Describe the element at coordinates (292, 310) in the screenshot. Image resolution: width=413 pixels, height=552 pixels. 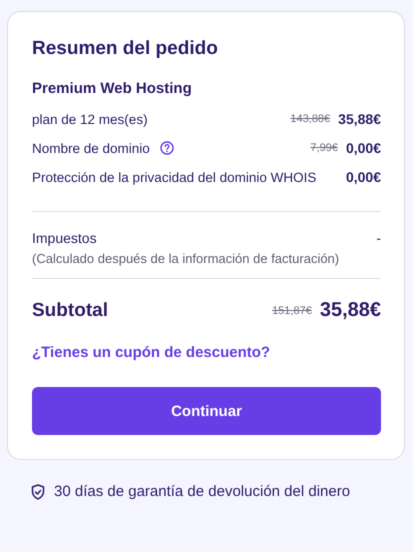
I see `old-price: 151,87€` at that location.